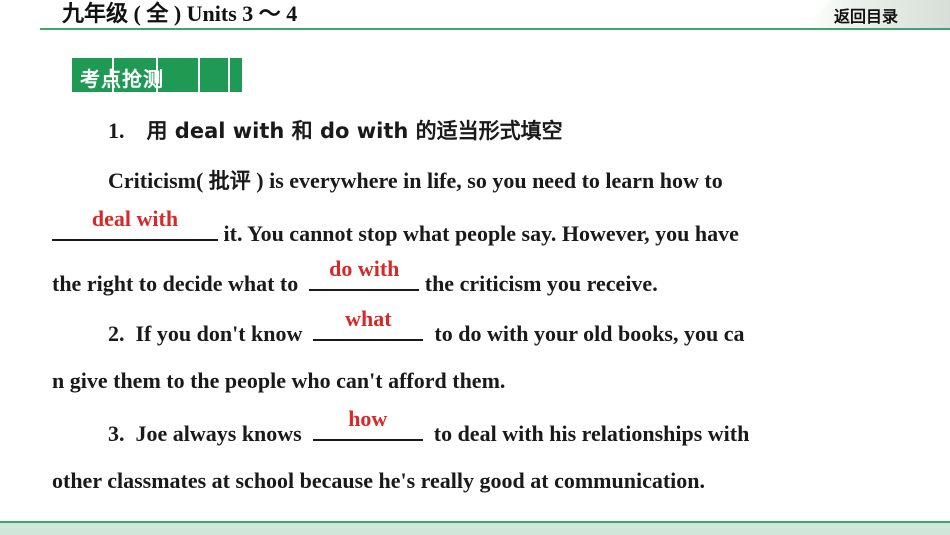 The image size is (950, 535). I want to click on q1-text: the criticism you receive., so click(538, 283).